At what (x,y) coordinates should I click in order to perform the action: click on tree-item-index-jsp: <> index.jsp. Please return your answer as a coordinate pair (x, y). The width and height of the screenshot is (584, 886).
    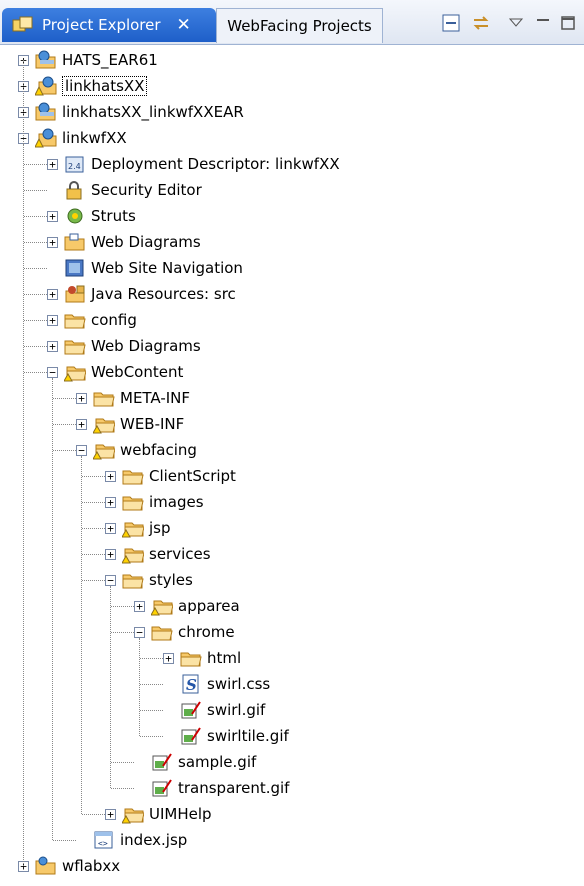
    Looking at the image, I should click on (131, 840).